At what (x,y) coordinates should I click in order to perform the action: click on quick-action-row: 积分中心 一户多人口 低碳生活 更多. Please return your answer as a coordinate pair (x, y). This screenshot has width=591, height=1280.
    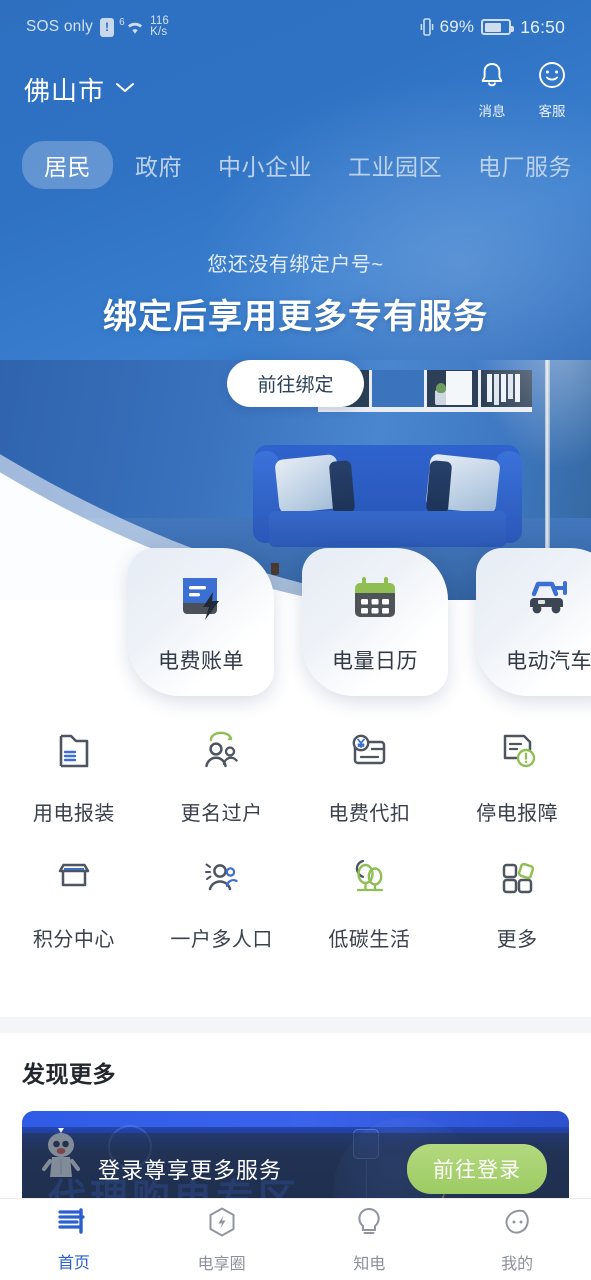
    Looking at the image, I should click on (295, 903).